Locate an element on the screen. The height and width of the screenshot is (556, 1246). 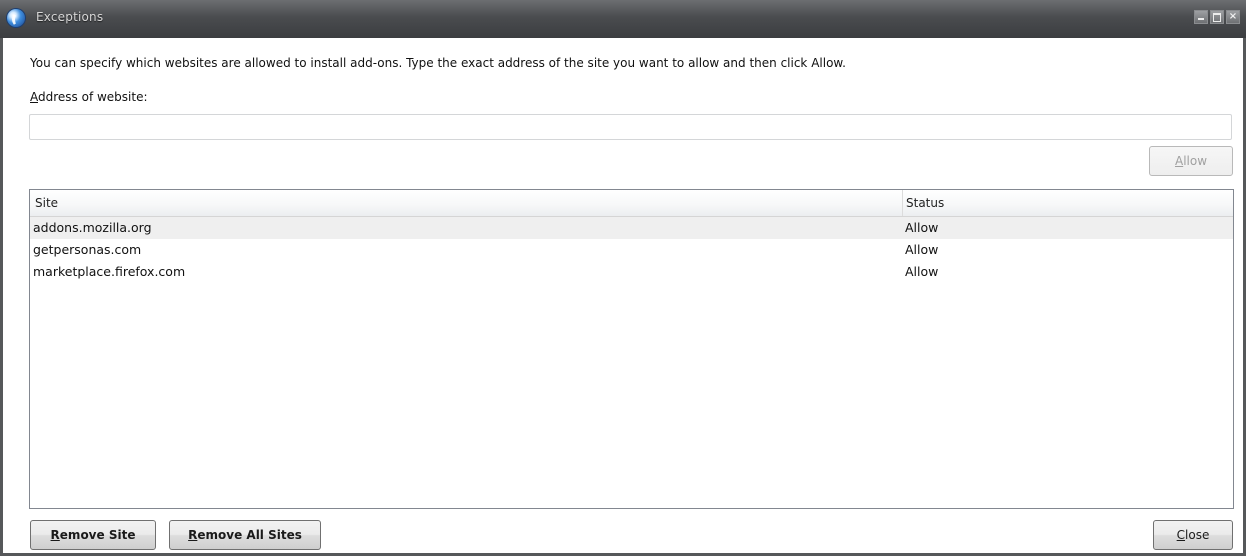
minimize-icon is located at coordinates (1201, 17).